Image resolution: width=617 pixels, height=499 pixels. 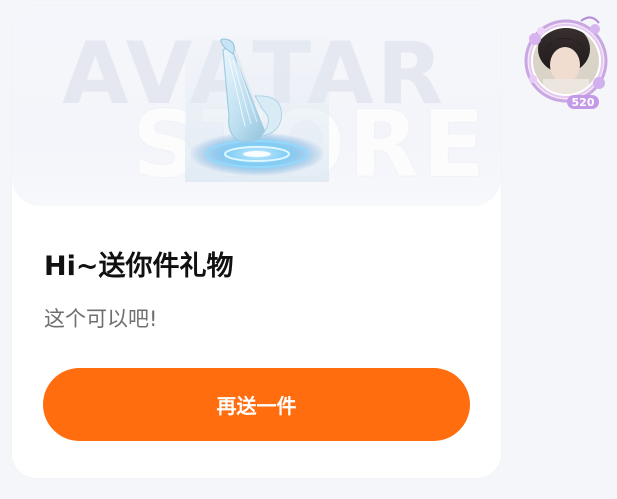 I want to click on floral-avatar-frame: 520, so click(x=566, y=62).